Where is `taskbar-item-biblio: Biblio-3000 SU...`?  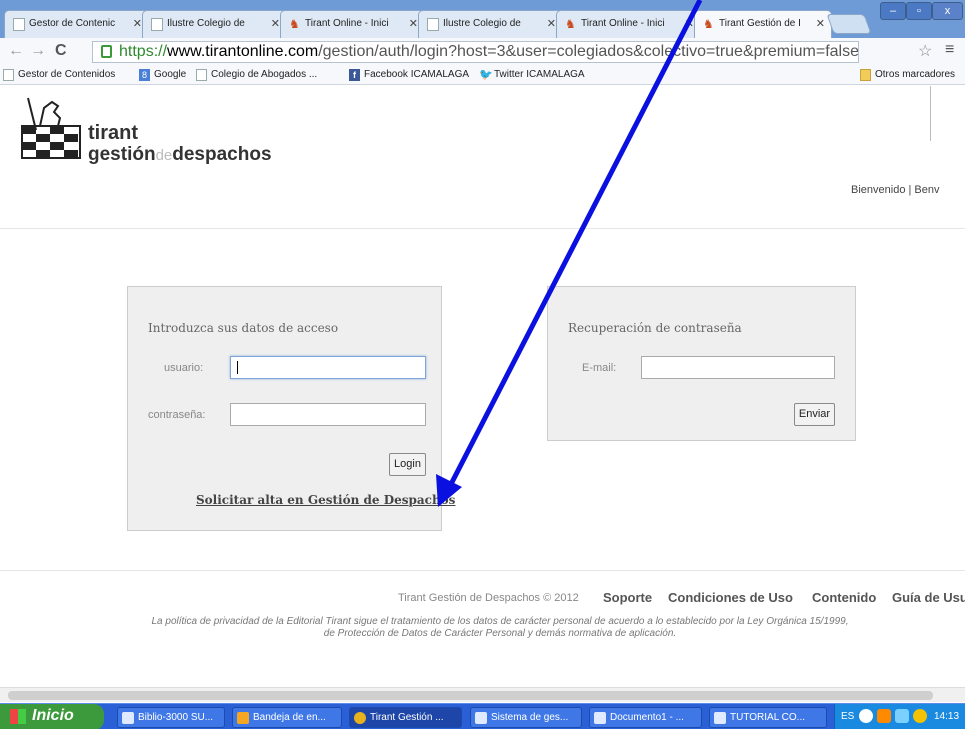 taskbar-item-biblio: Biblio-3000 SU... is located at coordinates (171, 717).